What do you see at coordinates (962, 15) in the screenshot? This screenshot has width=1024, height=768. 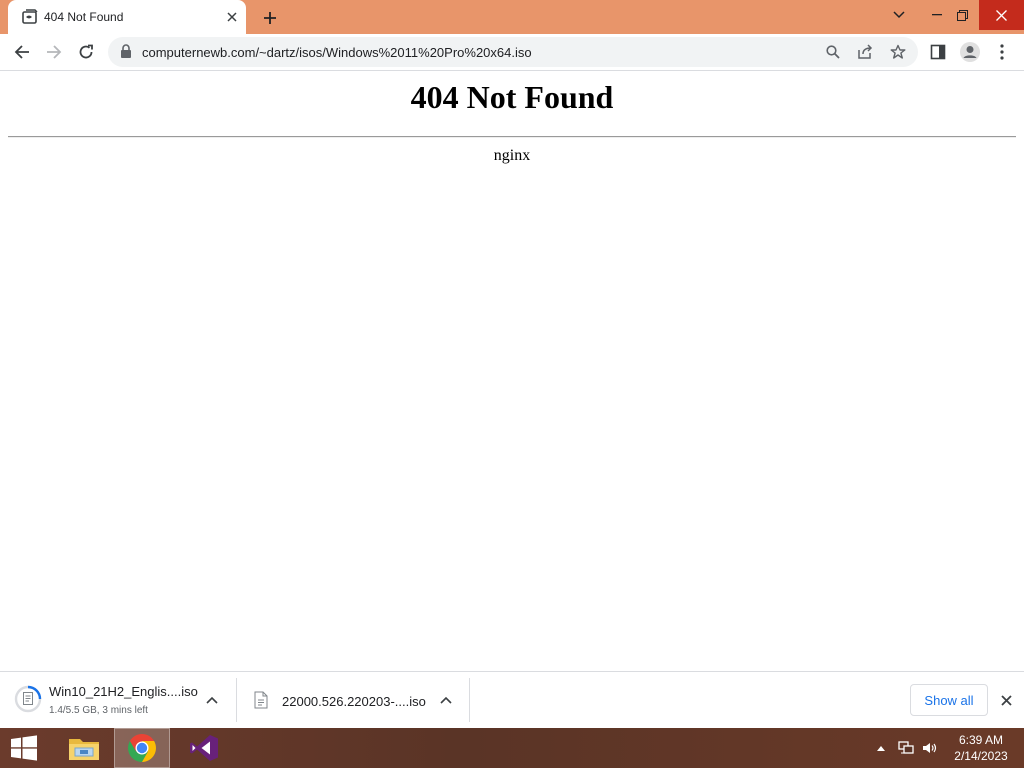 I see `restore-button` at bounding box center [962, 15].